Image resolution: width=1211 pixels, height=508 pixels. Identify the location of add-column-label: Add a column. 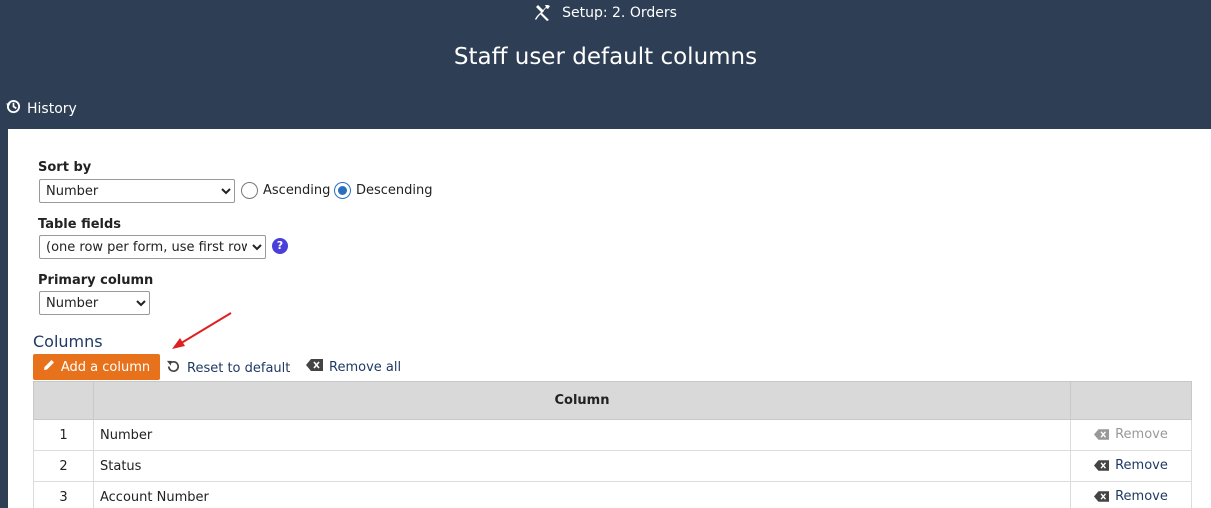
(105, 367).